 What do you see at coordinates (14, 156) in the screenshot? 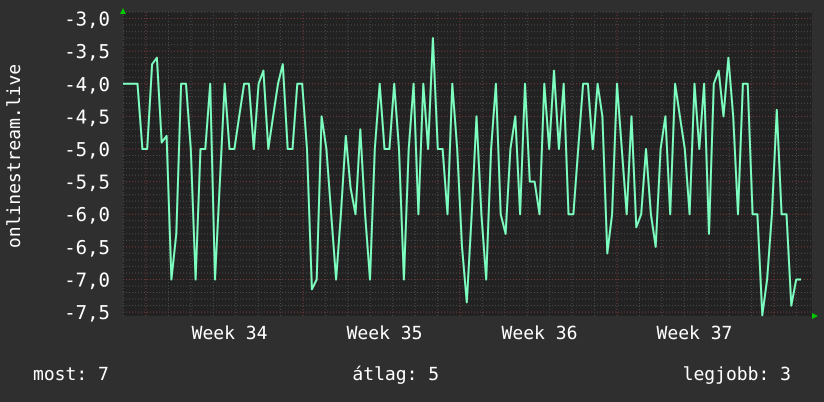
I see `y-axis-title: onlinestream.live` at bounding box center [14, 156].